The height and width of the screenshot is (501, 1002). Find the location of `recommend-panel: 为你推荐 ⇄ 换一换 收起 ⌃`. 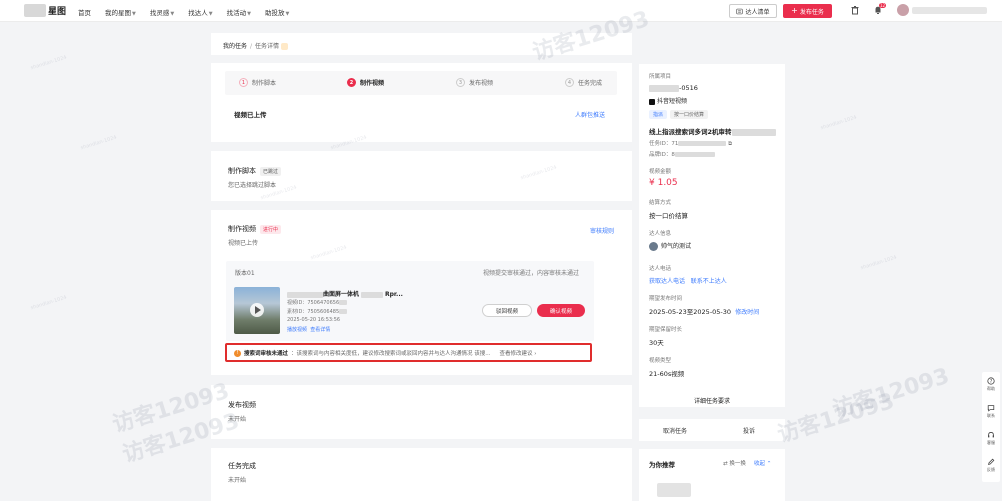

recommend-panel: 为你推荐 ⇄ 换一换 收起 ⌃ is located at coordinates (712, 475).